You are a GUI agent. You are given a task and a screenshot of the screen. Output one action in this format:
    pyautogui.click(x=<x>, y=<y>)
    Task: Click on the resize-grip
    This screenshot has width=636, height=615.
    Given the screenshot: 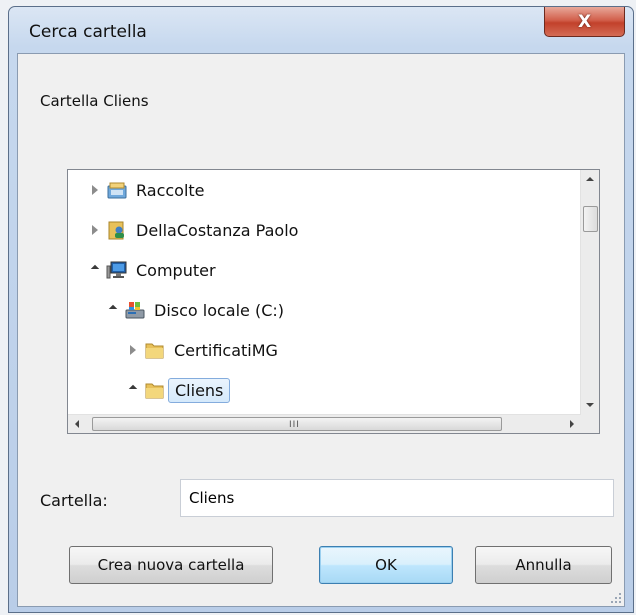 What is the action you would take?
    pyautogui.click(x=615, y=597)
    